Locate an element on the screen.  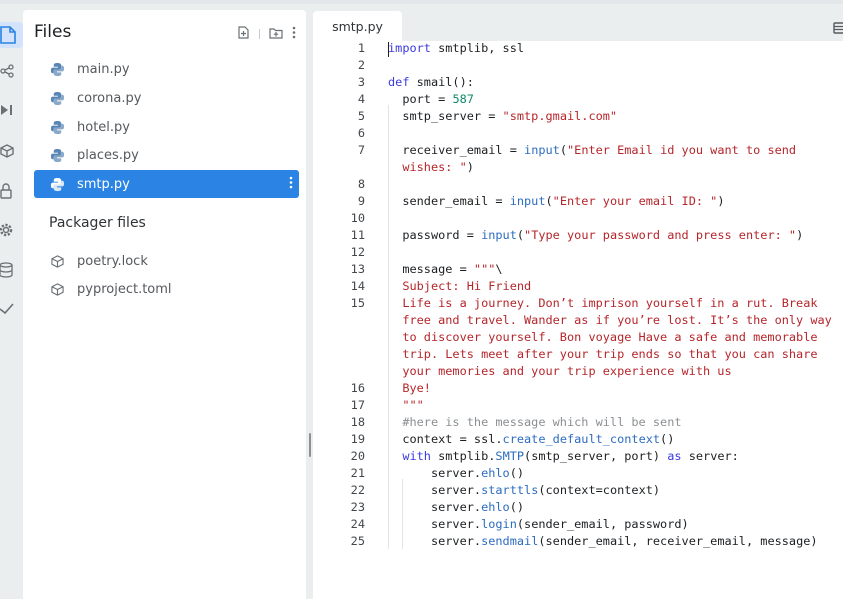
line-number: 14 is located at coordinates (357, 286).